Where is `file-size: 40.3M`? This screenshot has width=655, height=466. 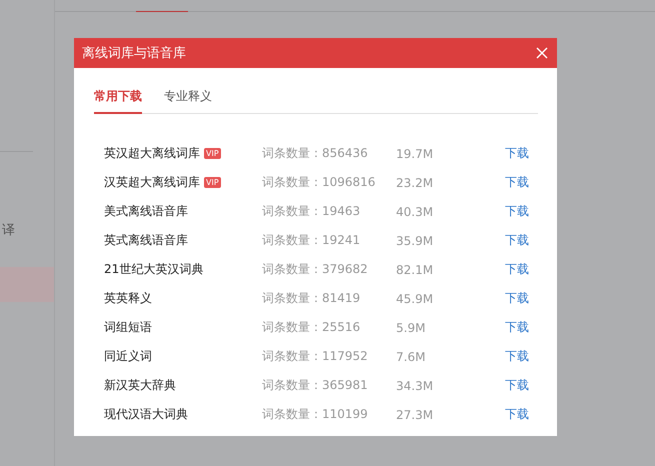
file-size: 40.3M is located at coordinates (415, 211).